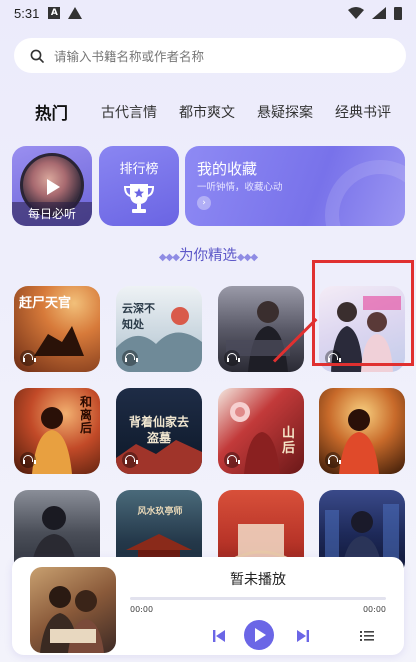  What do you see at coordinates (142, 609) in the screenshot?
I see `time-current: 00:00` at bounding box center [142, 609].